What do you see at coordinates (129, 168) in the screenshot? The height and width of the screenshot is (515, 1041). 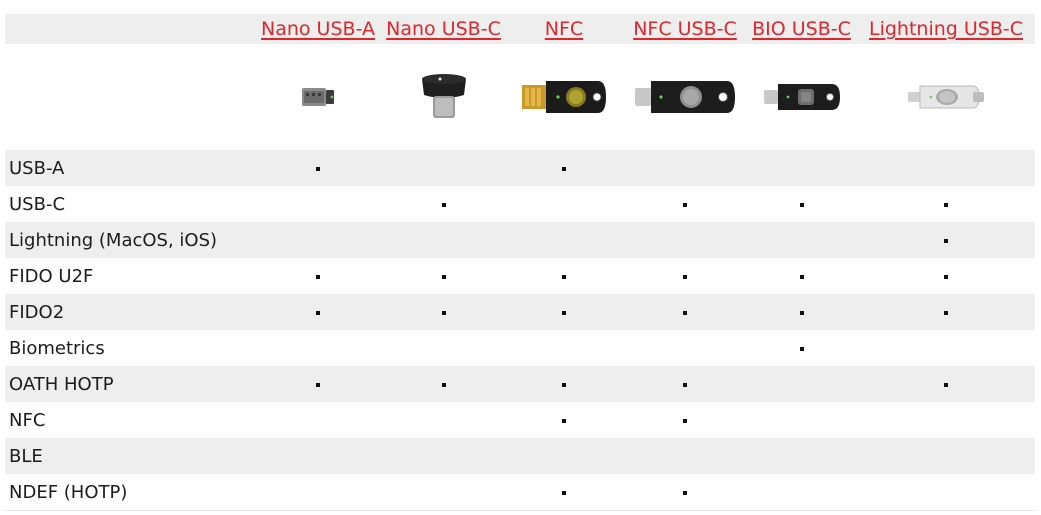 I see `feature-label: USB-A` at bounding box center [129, 168].